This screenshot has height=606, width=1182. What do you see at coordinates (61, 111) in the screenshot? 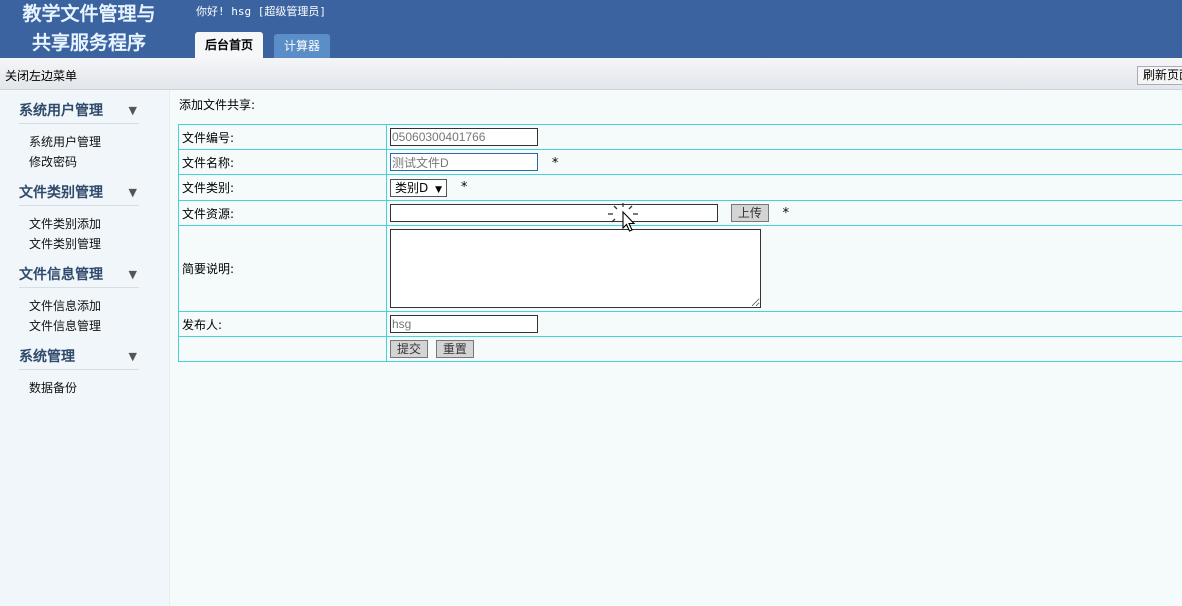
I see `menu-group-title: 系统用户管理` at bounding box center [61, 111].